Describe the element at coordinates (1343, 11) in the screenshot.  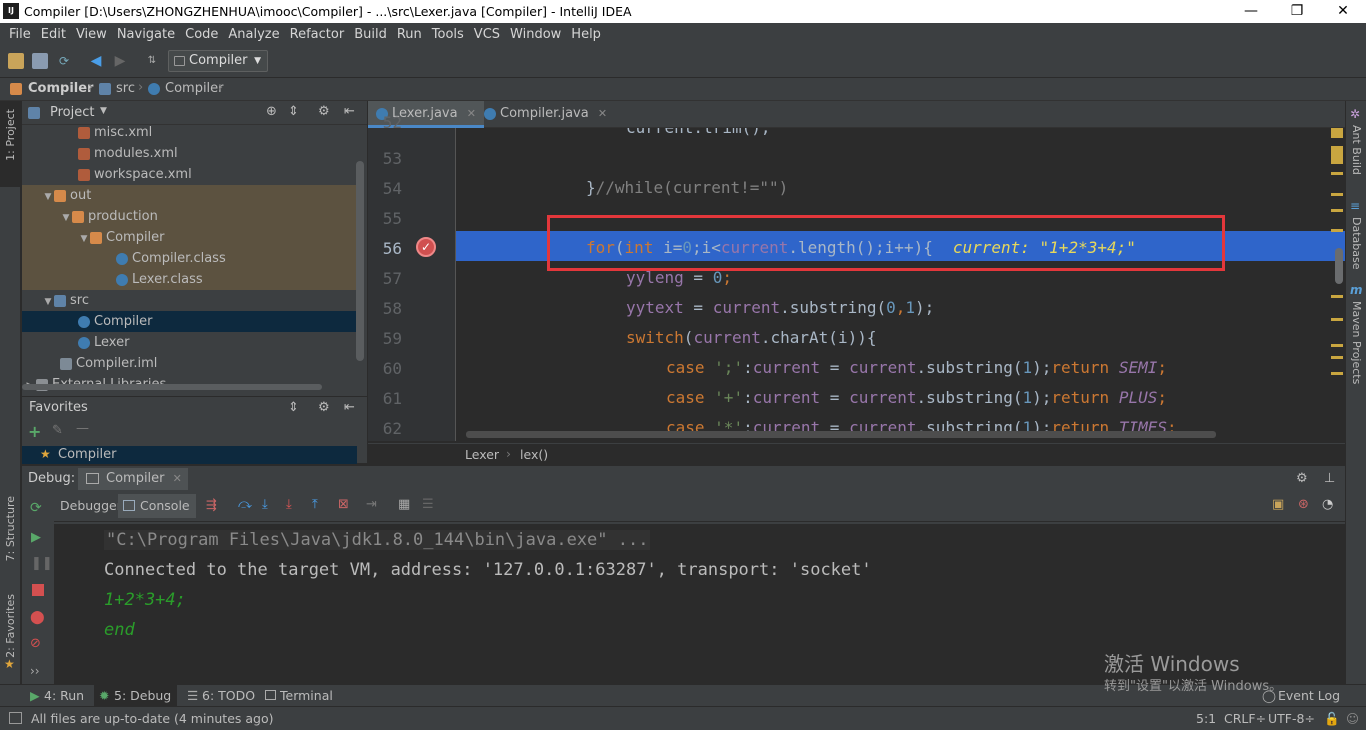
I see `close-button: ✕` at that location.